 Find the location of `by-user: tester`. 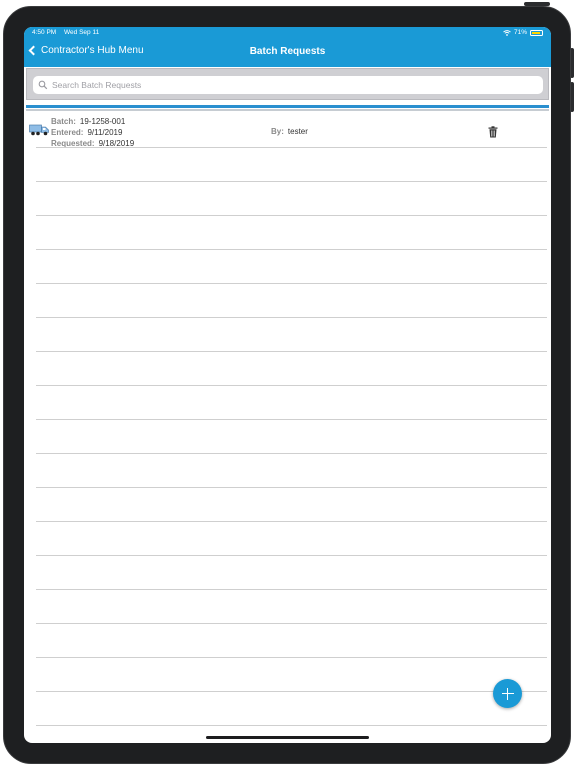

by-user: tester is located at coordinates (297, 131).